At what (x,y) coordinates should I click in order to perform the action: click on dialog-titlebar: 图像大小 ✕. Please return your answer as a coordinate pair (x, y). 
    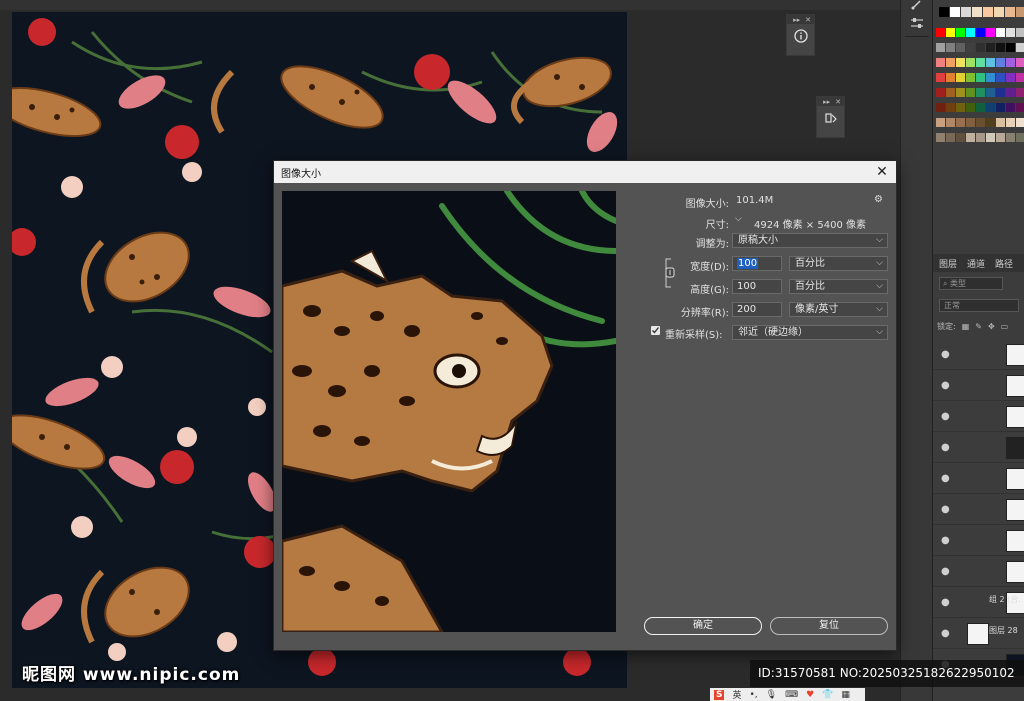
    Looking at the image, I should click on (585, 172).